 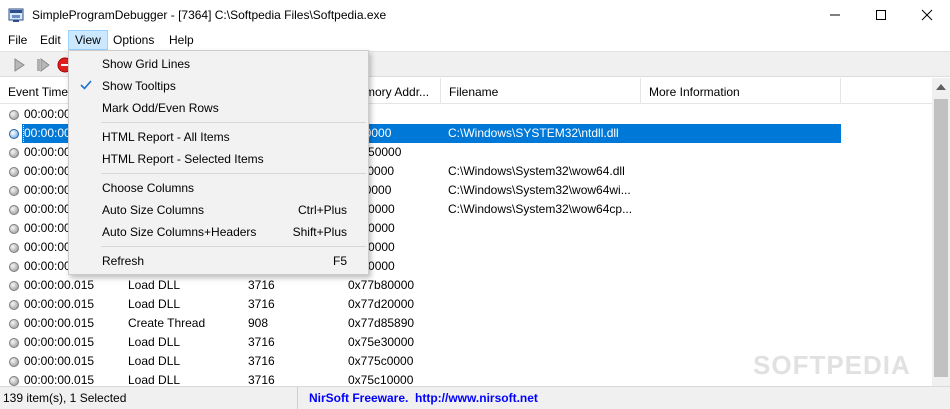 I want to click on menu-item-mark-odd-even-rows: Mark Odd/Even Rows, so click(x=218, y=108).